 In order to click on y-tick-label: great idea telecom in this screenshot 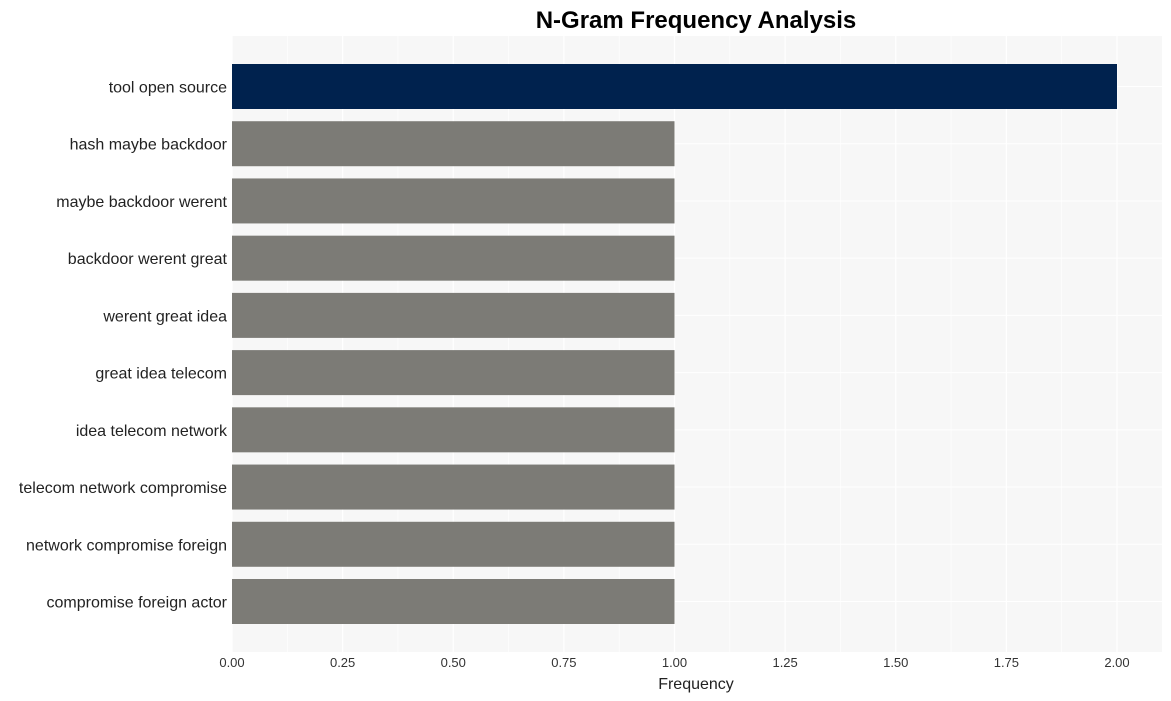, I will do `click(161, 374)`.